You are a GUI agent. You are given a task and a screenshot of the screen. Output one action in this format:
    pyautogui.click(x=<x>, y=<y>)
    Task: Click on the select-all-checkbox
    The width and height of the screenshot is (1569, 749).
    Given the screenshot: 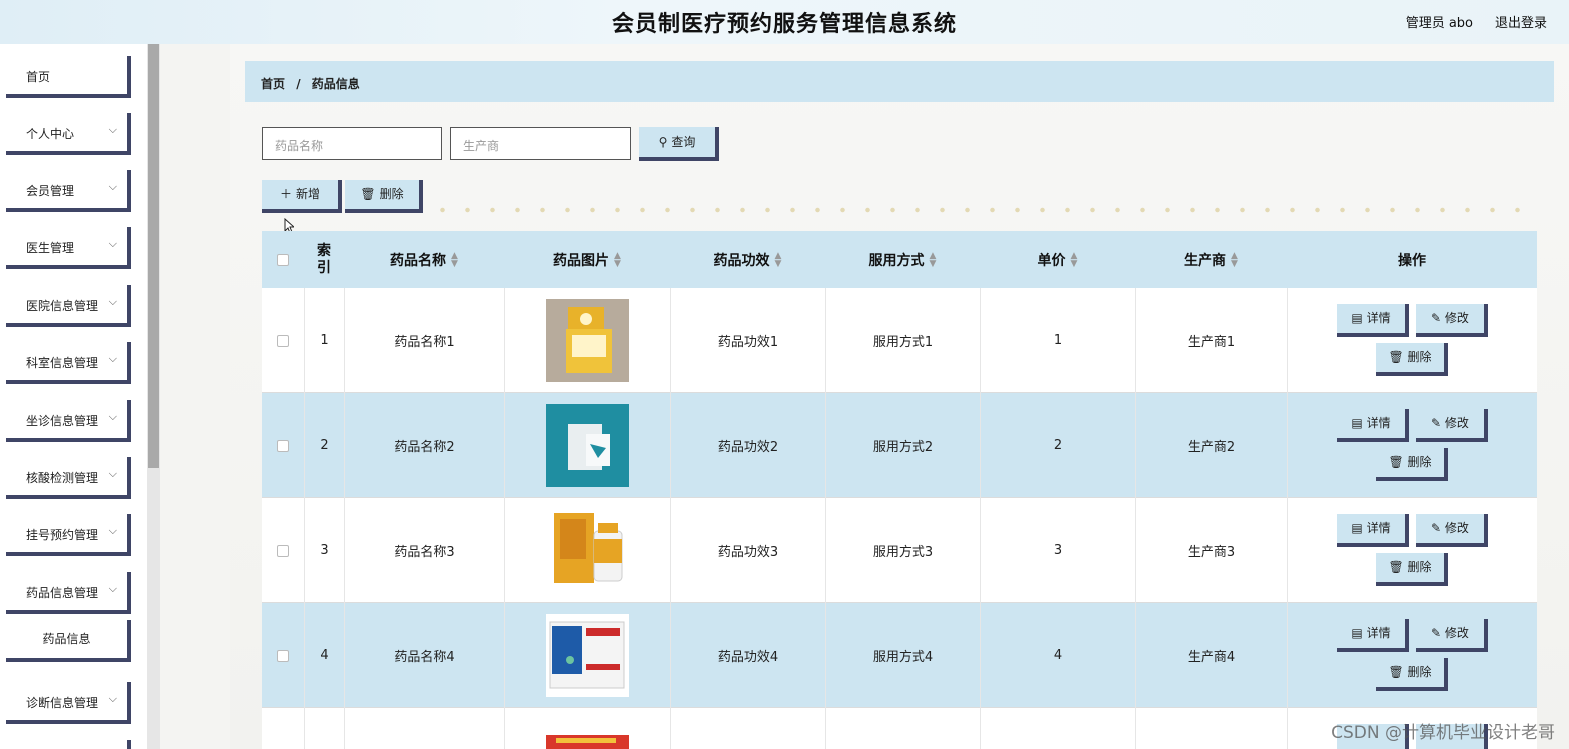 What is the action you would take?
    pyautogui.click(x=283, y=259)
    